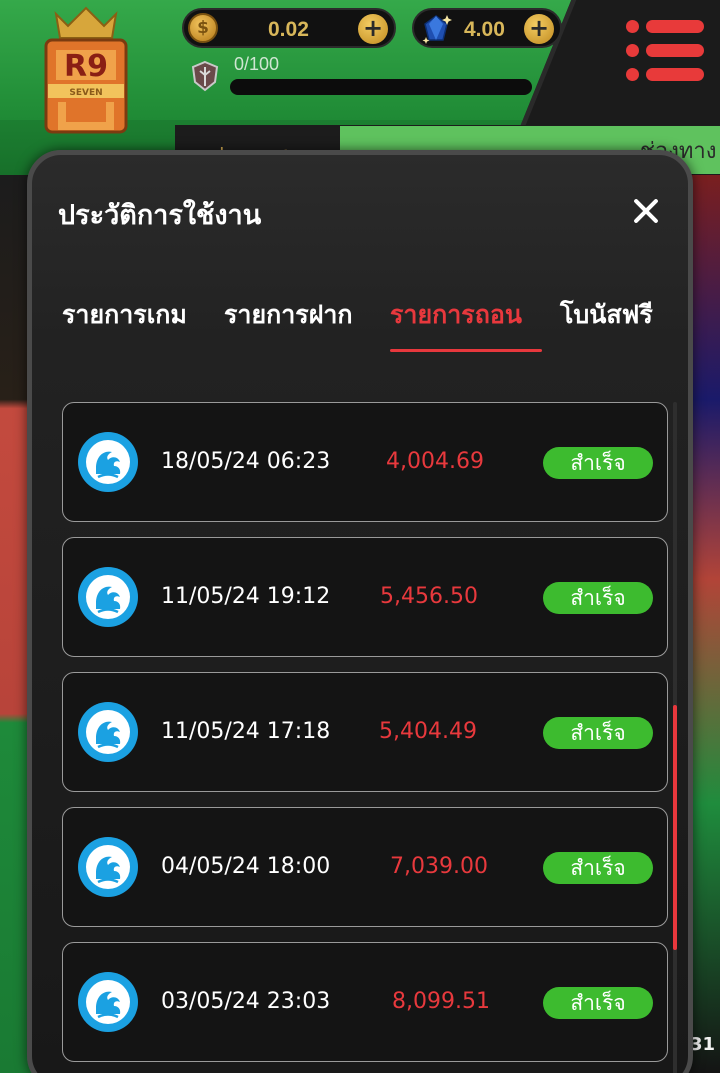 Image resolution: width=720 pixels, height=1073 pixels. I want to click on add-gem-button: +, so click(539, 29).